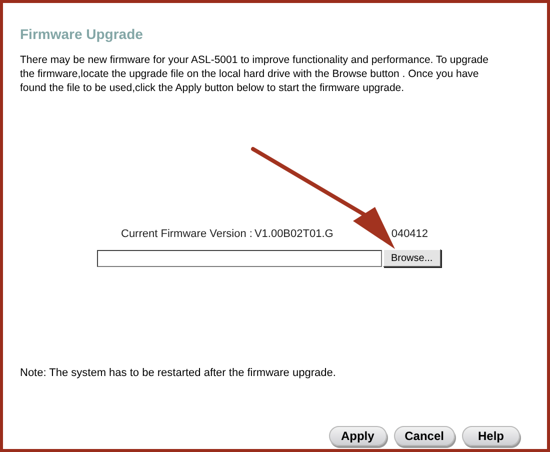  I want to click on version-value: V1.00B02T01.G, so click(294, 234).